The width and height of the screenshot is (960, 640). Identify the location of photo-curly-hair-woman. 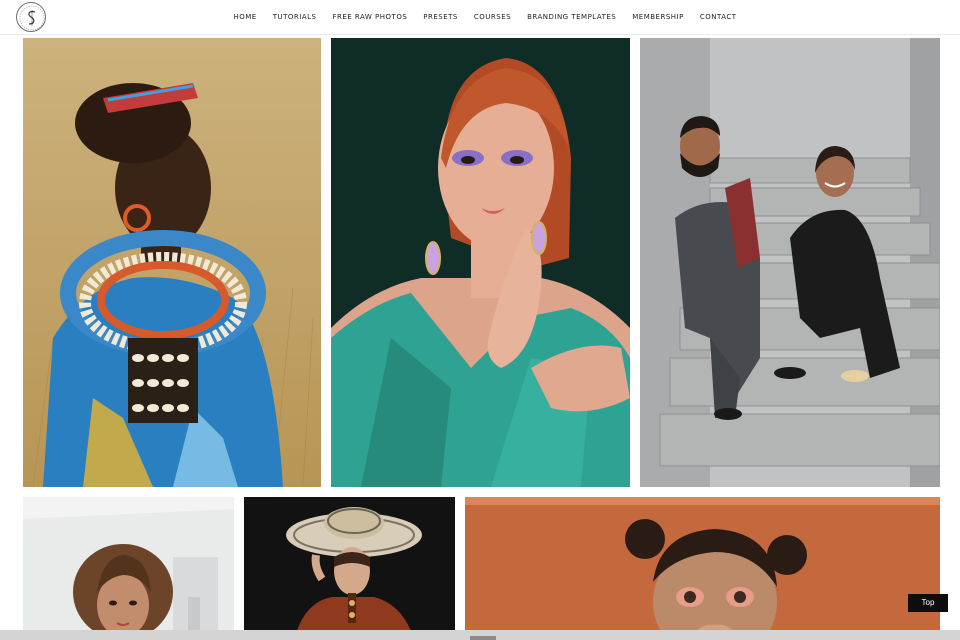
(128, 568).